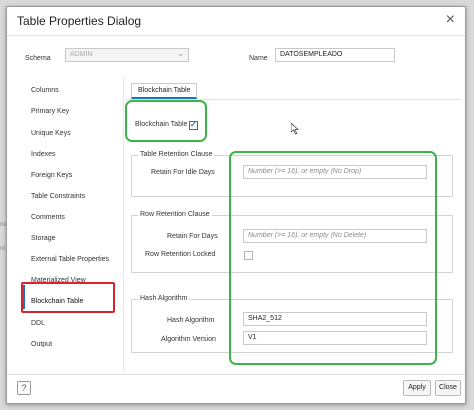 Image resolution: width=474 pixels, height=410 pixels. Describe the element at coordinates (70, 259) in the screenshot. I see `sidebar-item-external-table-properties: External Table Properties` at that location.